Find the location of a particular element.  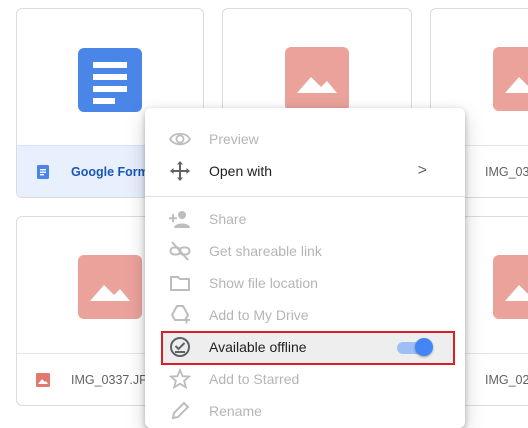

menu-item-show-file-location: Show file location is located at coordinates (305, 283).